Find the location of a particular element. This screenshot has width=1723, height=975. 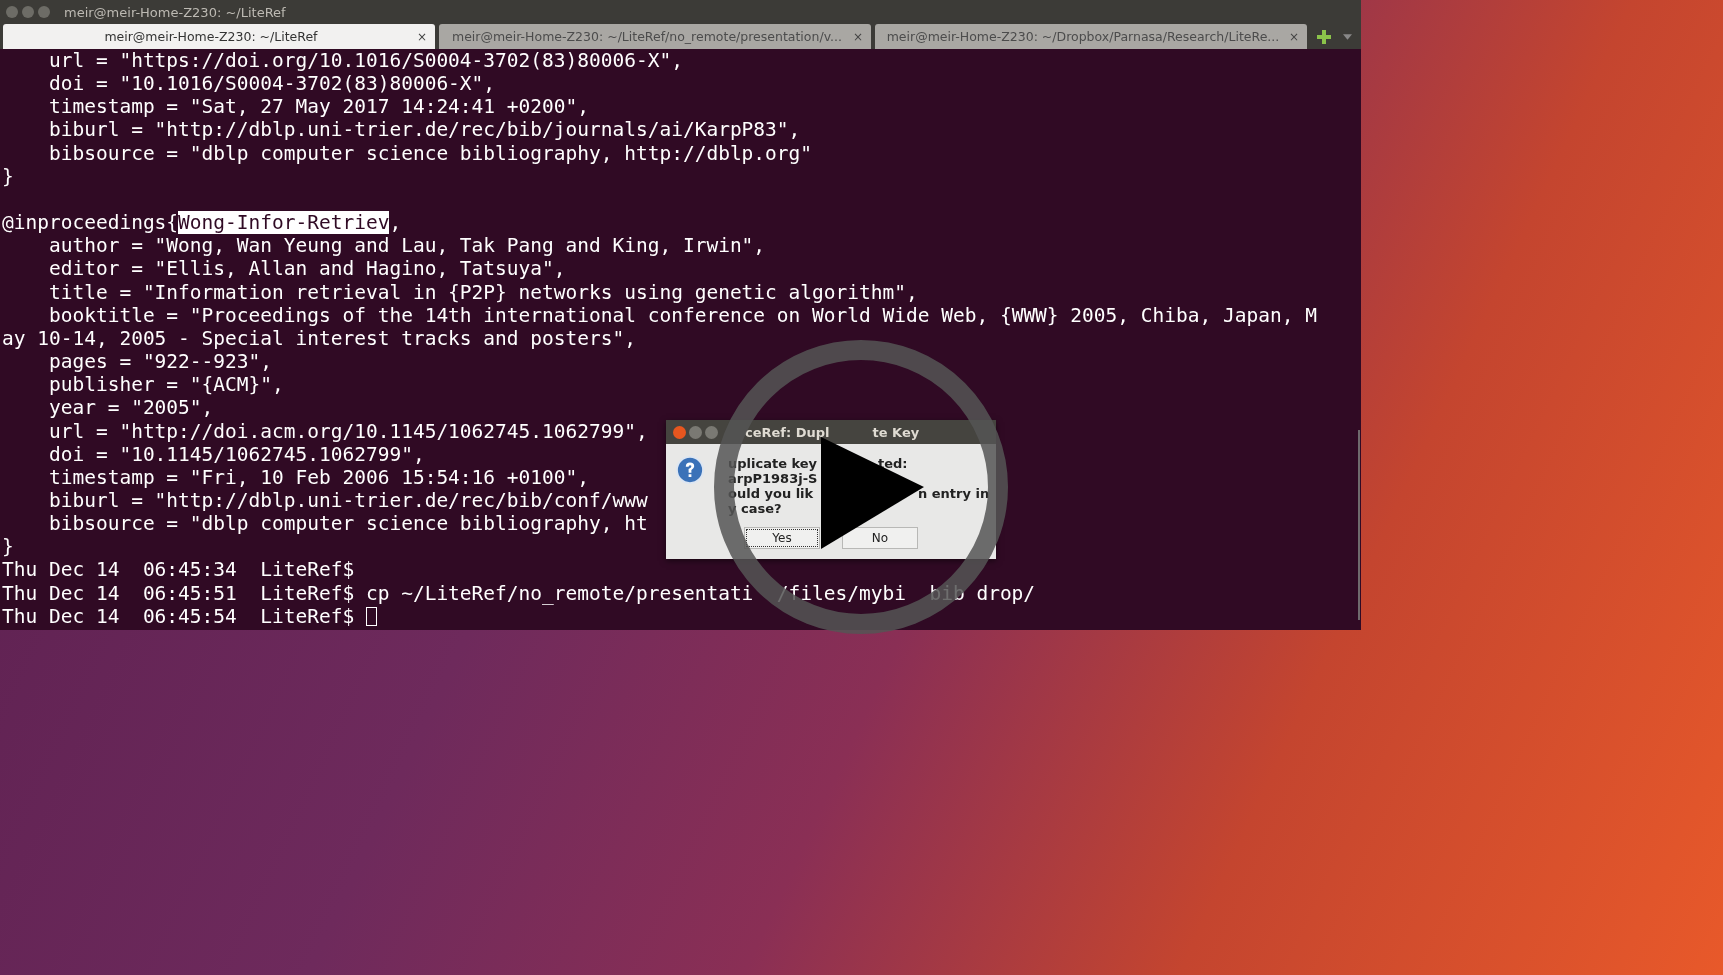

terminal-tab: meir@meir-Home-Z230: ~/Dropbox/Parnasa/Research/LiteRe... × is located at coordinates (1091, 36).